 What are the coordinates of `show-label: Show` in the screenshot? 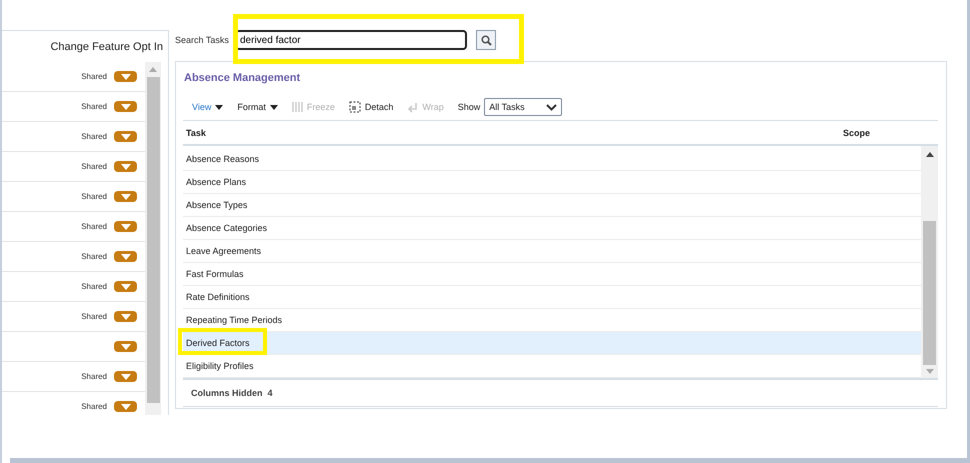 It's located at (469, 107).